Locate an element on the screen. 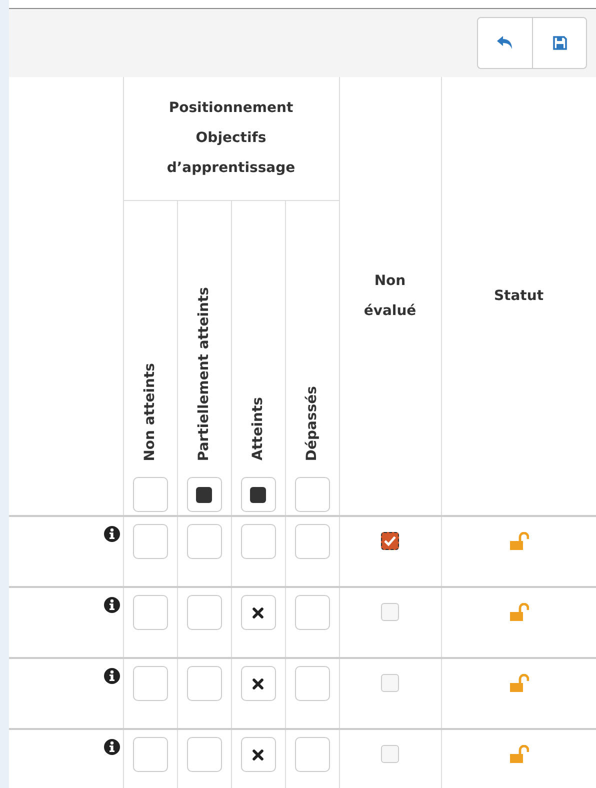  column-heading: Atteints is located at coordinates (258, 429).